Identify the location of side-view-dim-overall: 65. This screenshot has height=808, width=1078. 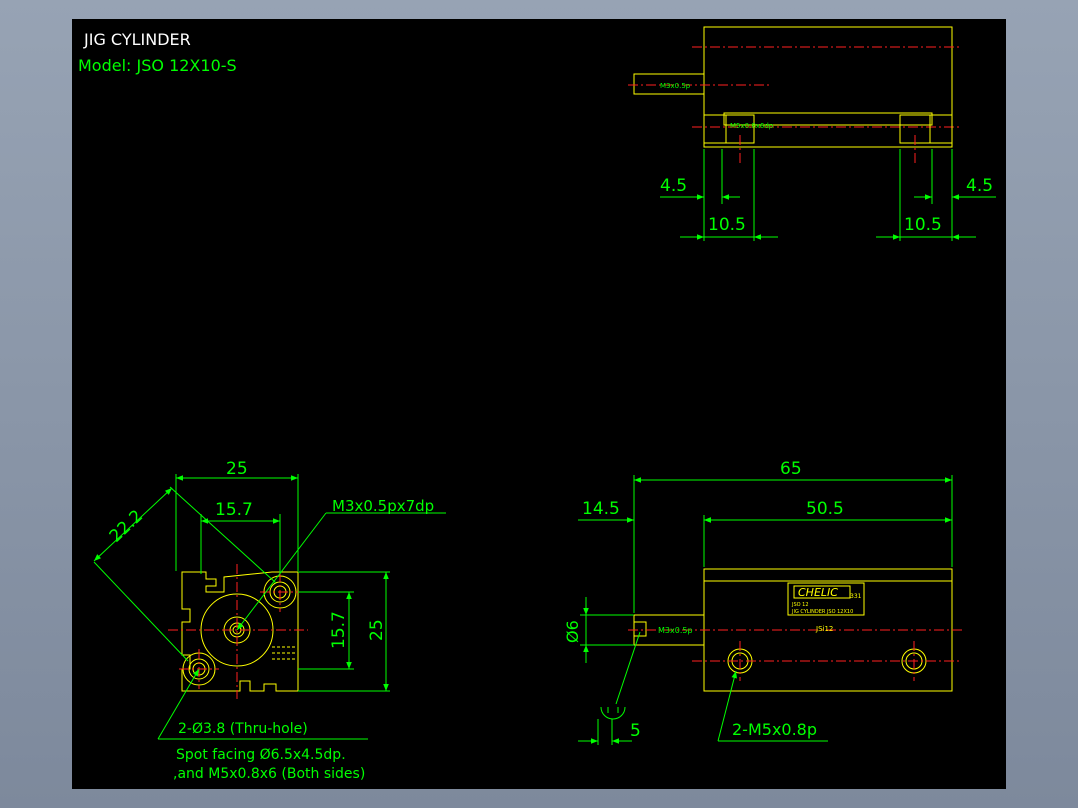
(791, 469).